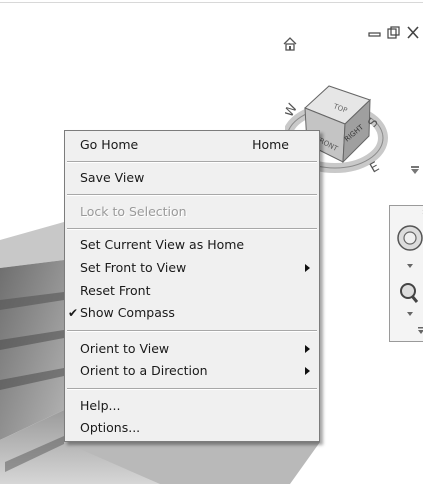 This screenshot has height=484, width=423. I want to click on compass-east-label: E, so click(375, 167).